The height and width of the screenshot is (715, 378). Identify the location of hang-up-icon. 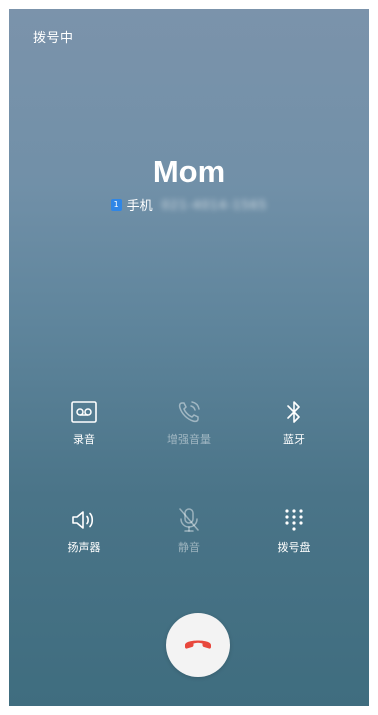
(198, 645).